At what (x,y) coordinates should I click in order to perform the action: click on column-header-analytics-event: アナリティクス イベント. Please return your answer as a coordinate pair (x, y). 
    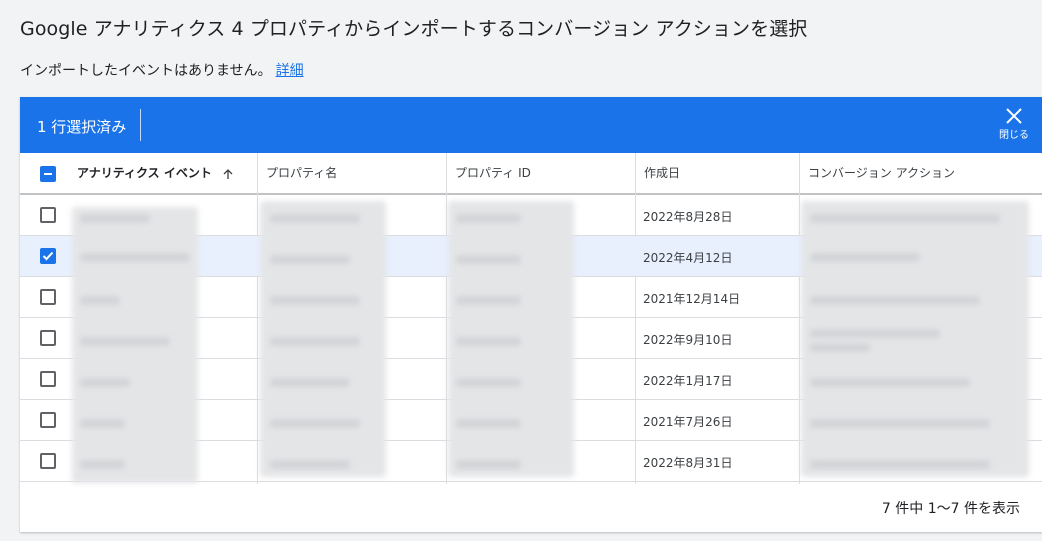
    Looking at the image, I should click on (151, 173).